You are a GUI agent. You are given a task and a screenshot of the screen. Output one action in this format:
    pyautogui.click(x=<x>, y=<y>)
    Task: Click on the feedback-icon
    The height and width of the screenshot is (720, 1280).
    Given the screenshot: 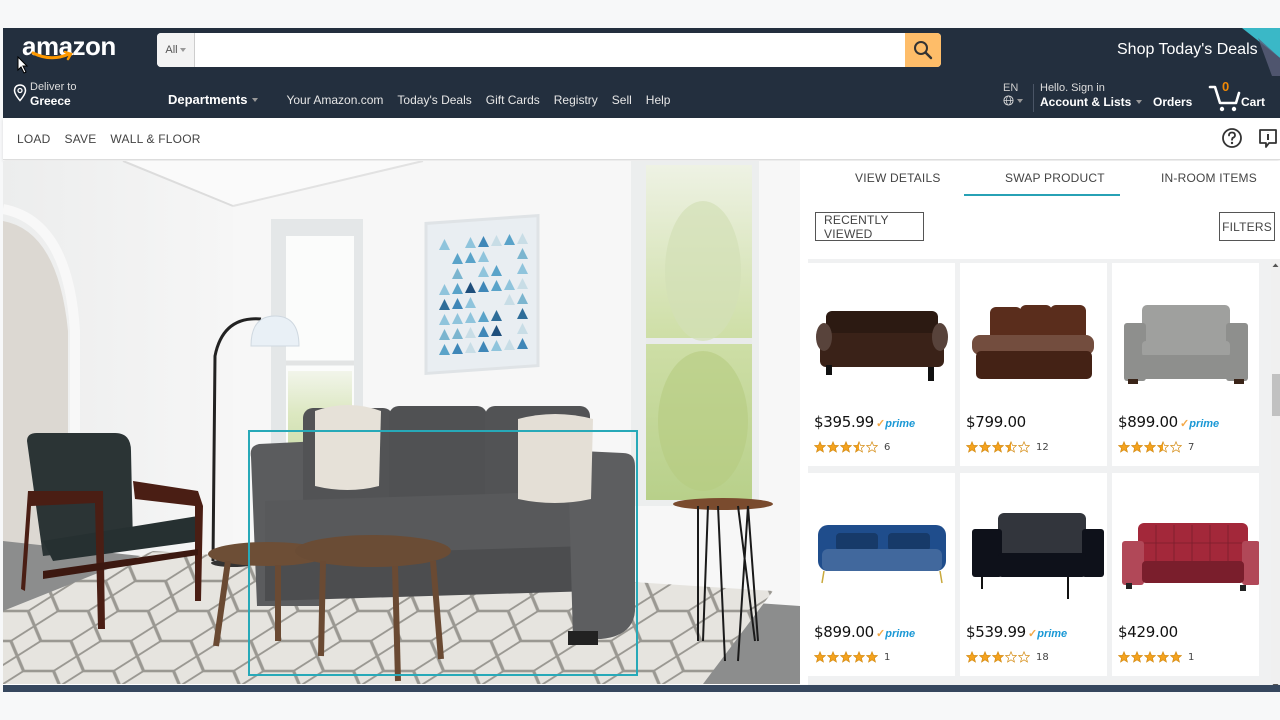 What is the action you would take?
    pyautogui.click(x=1268, y=138)
    